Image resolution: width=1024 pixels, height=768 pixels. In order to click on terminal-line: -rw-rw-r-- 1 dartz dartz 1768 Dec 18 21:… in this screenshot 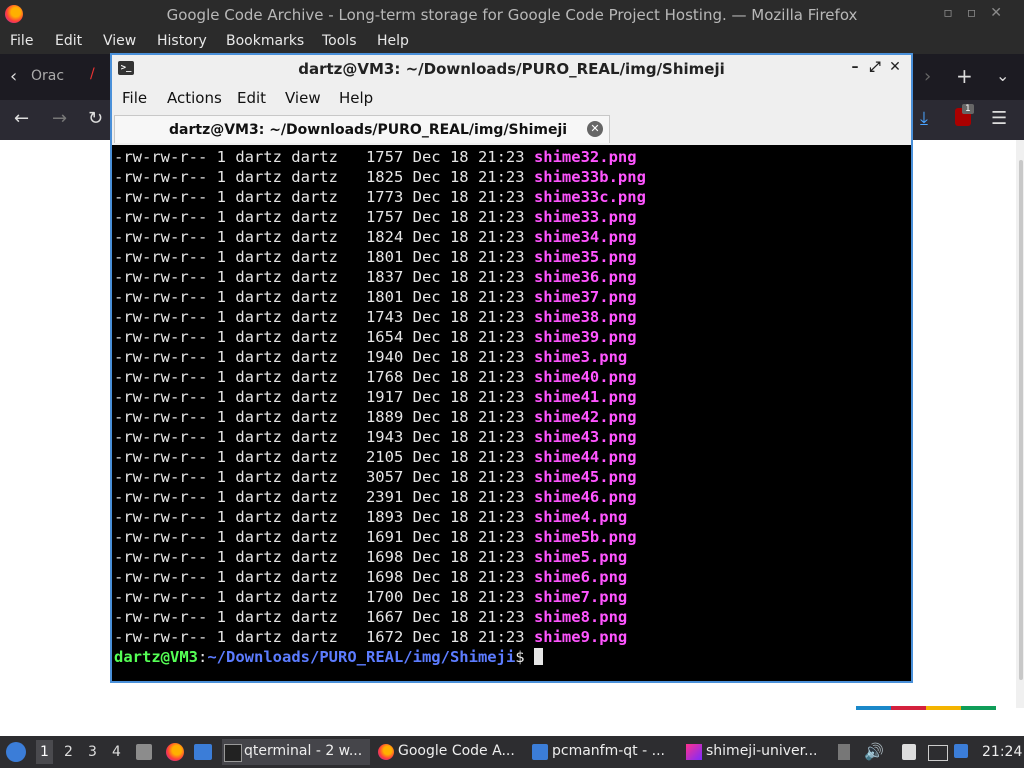, I will do `click(511, 377)`.